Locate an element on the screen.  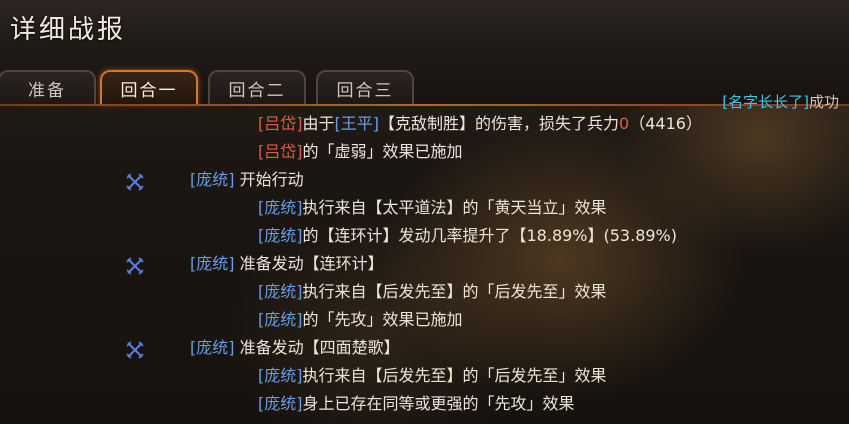
log-line: [庞统] 开始行动 is located at coordinates (247, 180).